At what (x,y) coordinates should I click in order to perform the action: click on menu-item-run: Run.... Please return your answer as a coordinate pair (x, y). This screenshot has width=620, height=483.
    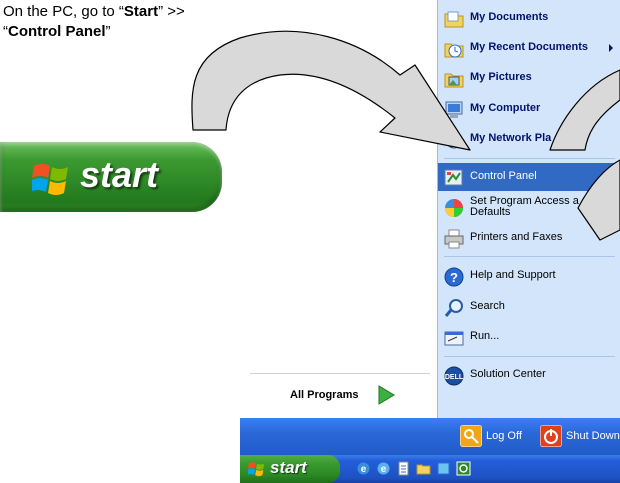
    Looking at the image, I should click on (529, 337).